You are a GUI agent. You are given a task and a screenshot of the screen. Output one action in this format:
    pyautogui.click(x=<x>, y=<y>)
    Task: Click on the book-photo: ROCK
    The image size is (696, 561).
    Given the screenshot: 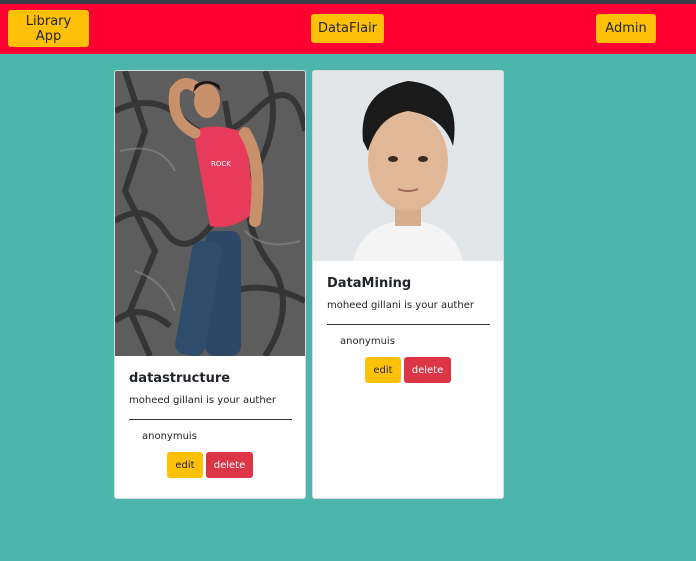 What is the action you would take?
    pyautogui.click(x=210, y=213)
    